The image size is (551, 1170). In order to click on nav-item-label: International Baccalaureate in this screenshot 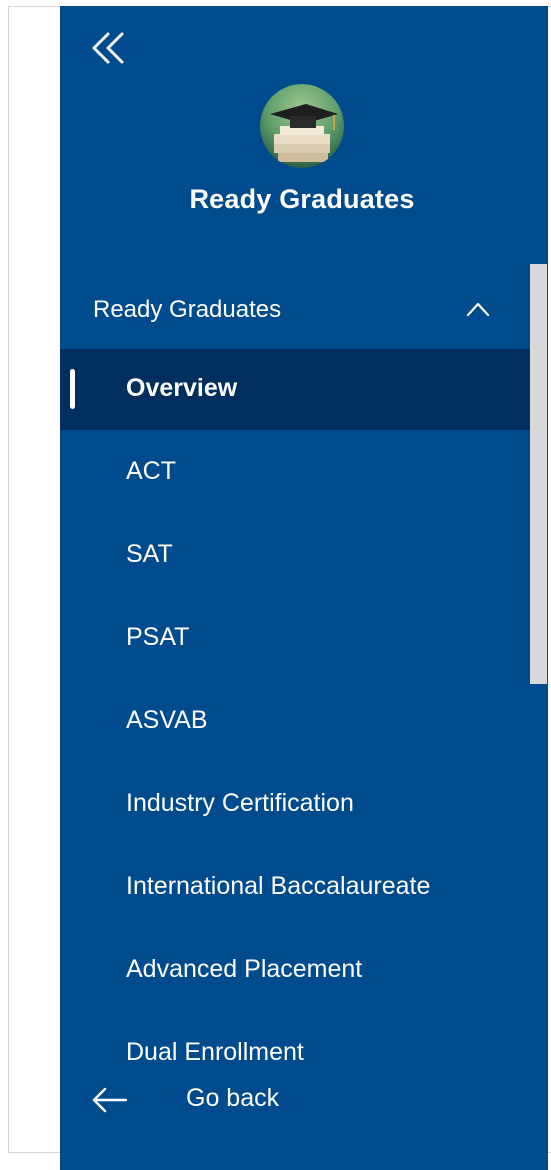, I will do `click(278, 886)`.